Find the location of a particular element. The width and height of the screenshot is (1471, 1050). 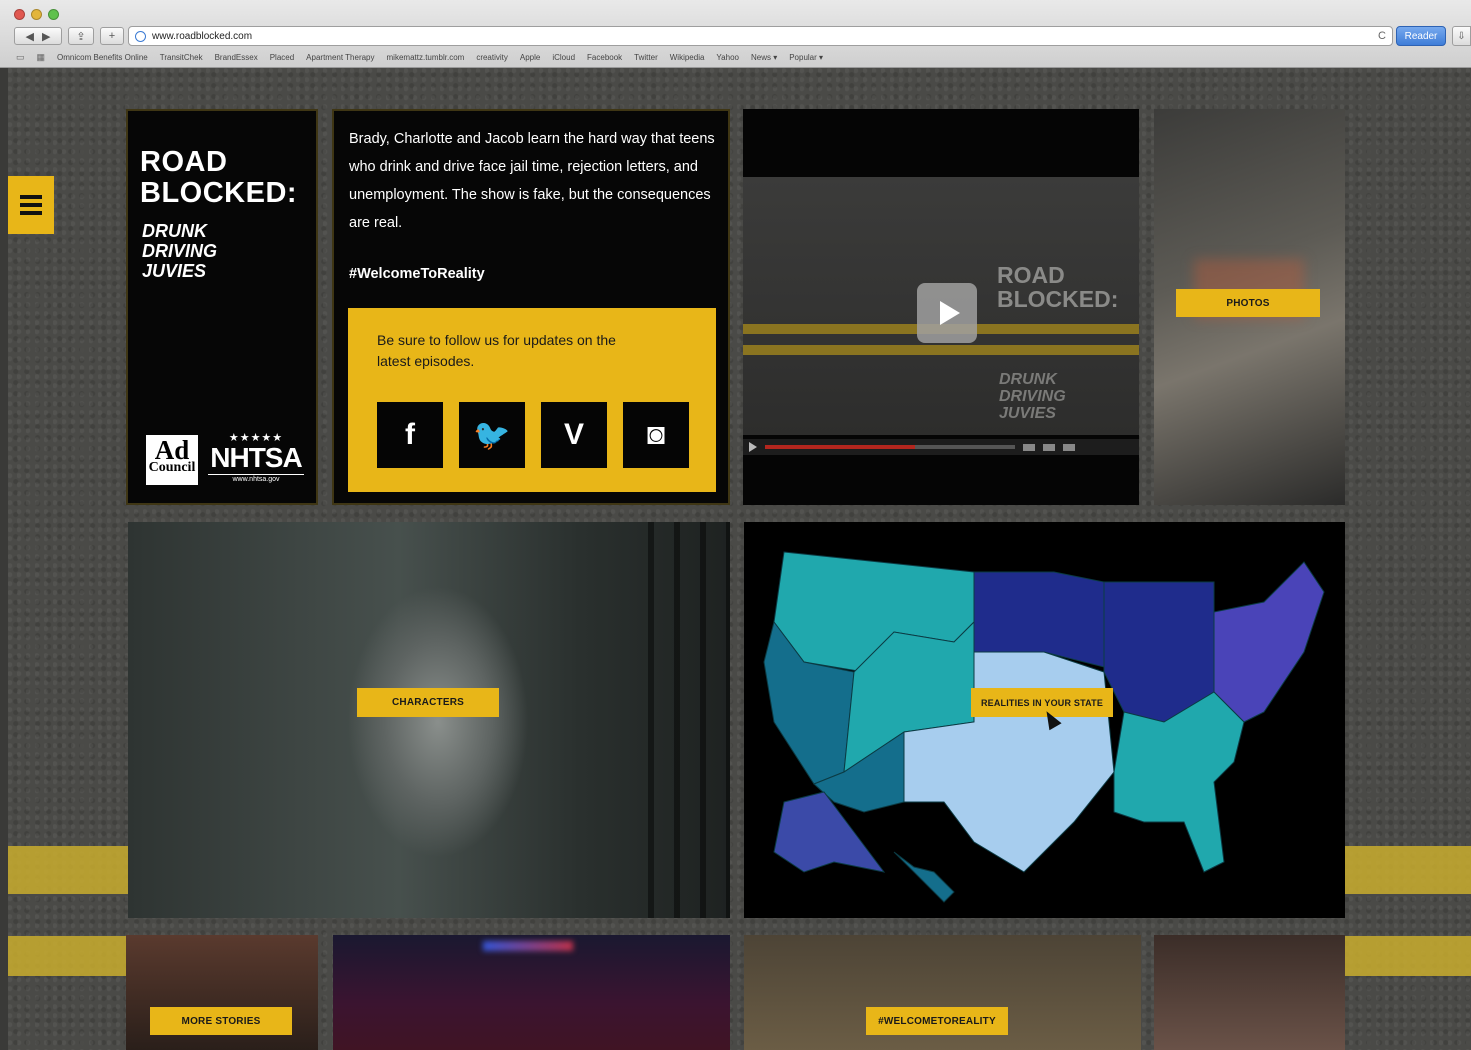

site-title: ROAD BLOCKED: is located at coordinates (218, 178).